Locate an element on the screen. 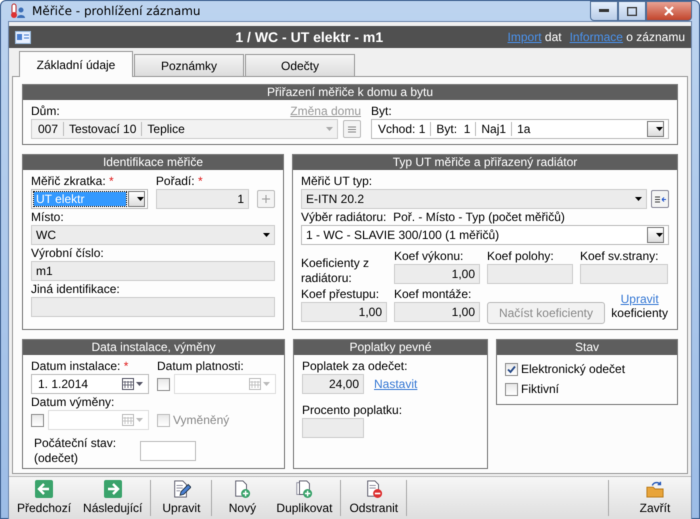  combo-cell: Vchod: 1 is located at coordinates (404, 129).